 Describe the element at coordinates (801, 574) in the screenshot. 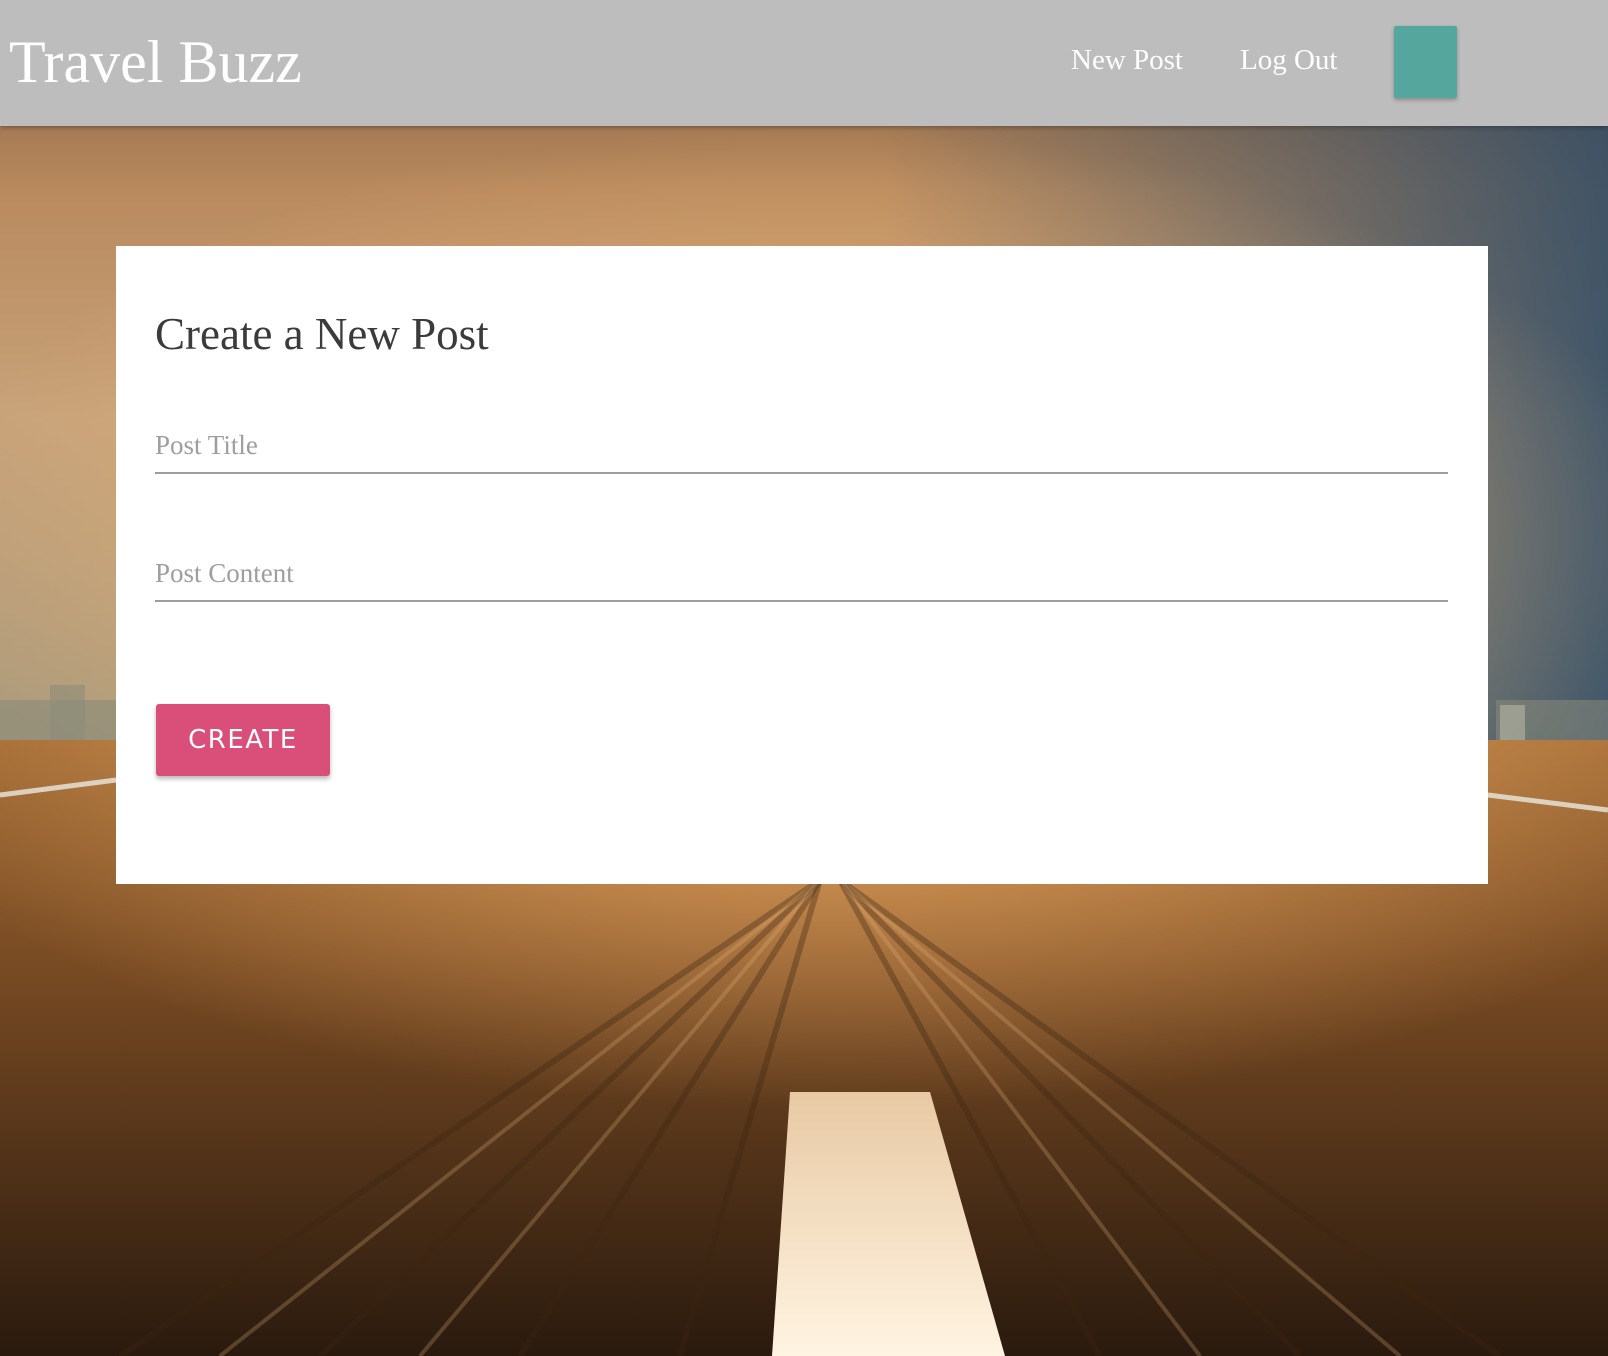

I see `post-content-input` at that location.